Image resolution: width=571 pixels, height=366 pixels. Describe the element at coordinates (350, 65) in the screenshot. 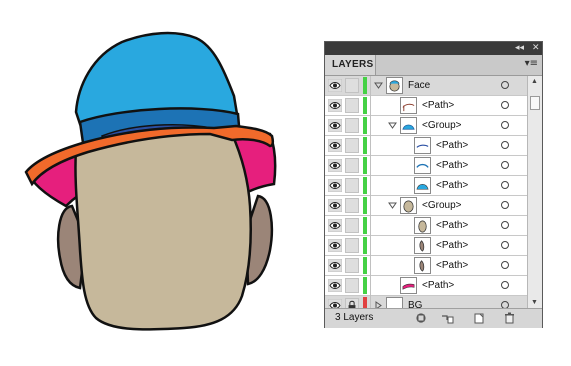

I see `tab-layers: LAYERS` at that location.